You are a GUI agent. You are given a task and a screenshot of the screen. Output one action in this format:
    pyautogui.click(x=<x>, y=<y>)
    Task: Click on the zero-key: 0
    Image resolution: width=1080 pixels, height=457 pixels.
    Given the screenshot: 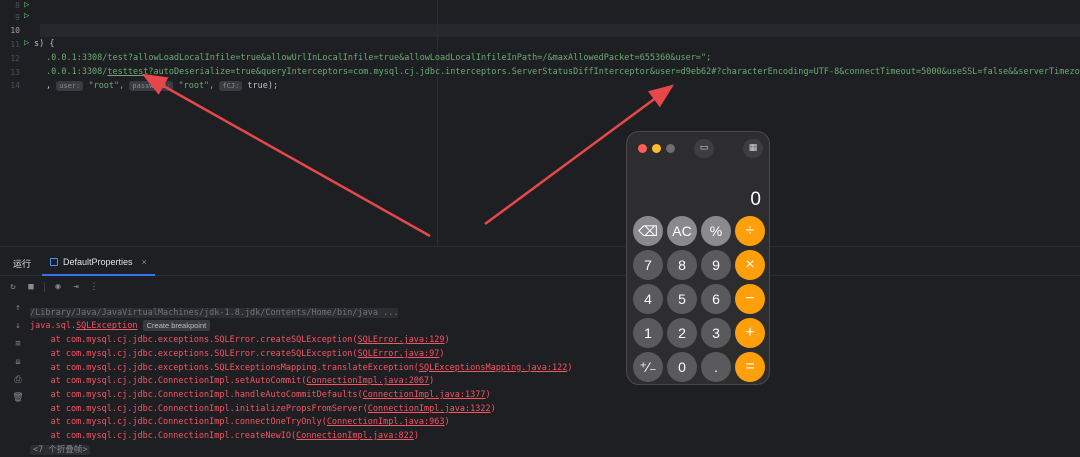 What is the action you would take?
    pyautogui.click(x=682, y=367)
    